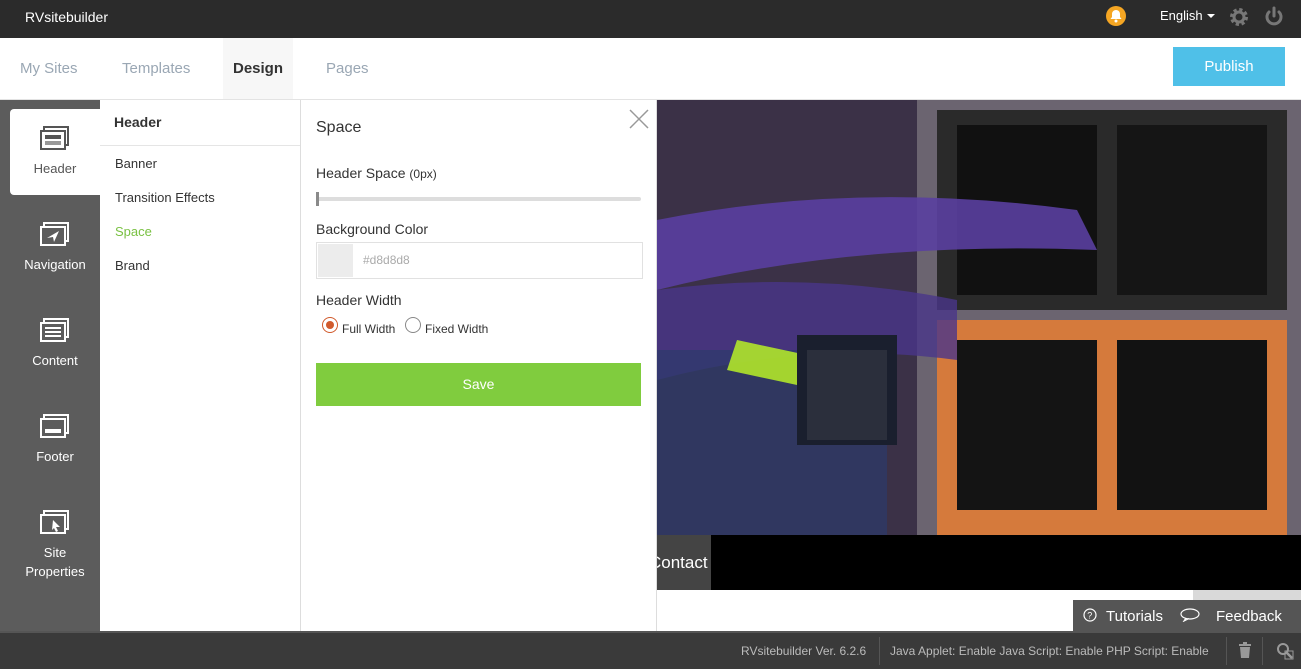  Describe the element at coordinates (55, 456) in the screenshot. I see `sidebar-item-label: Footer` at that location.